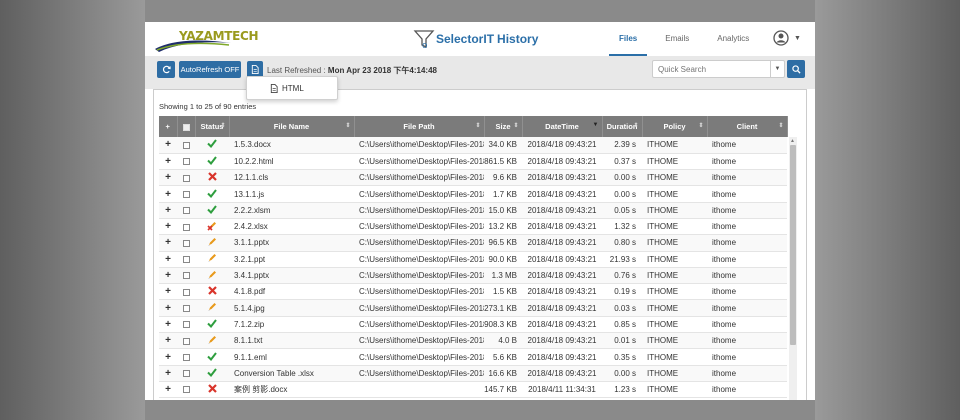 Image resolution: width=960 pixels, height=420 pixels. I want to click on tab-analytics: Analytics, so click(733, 39).